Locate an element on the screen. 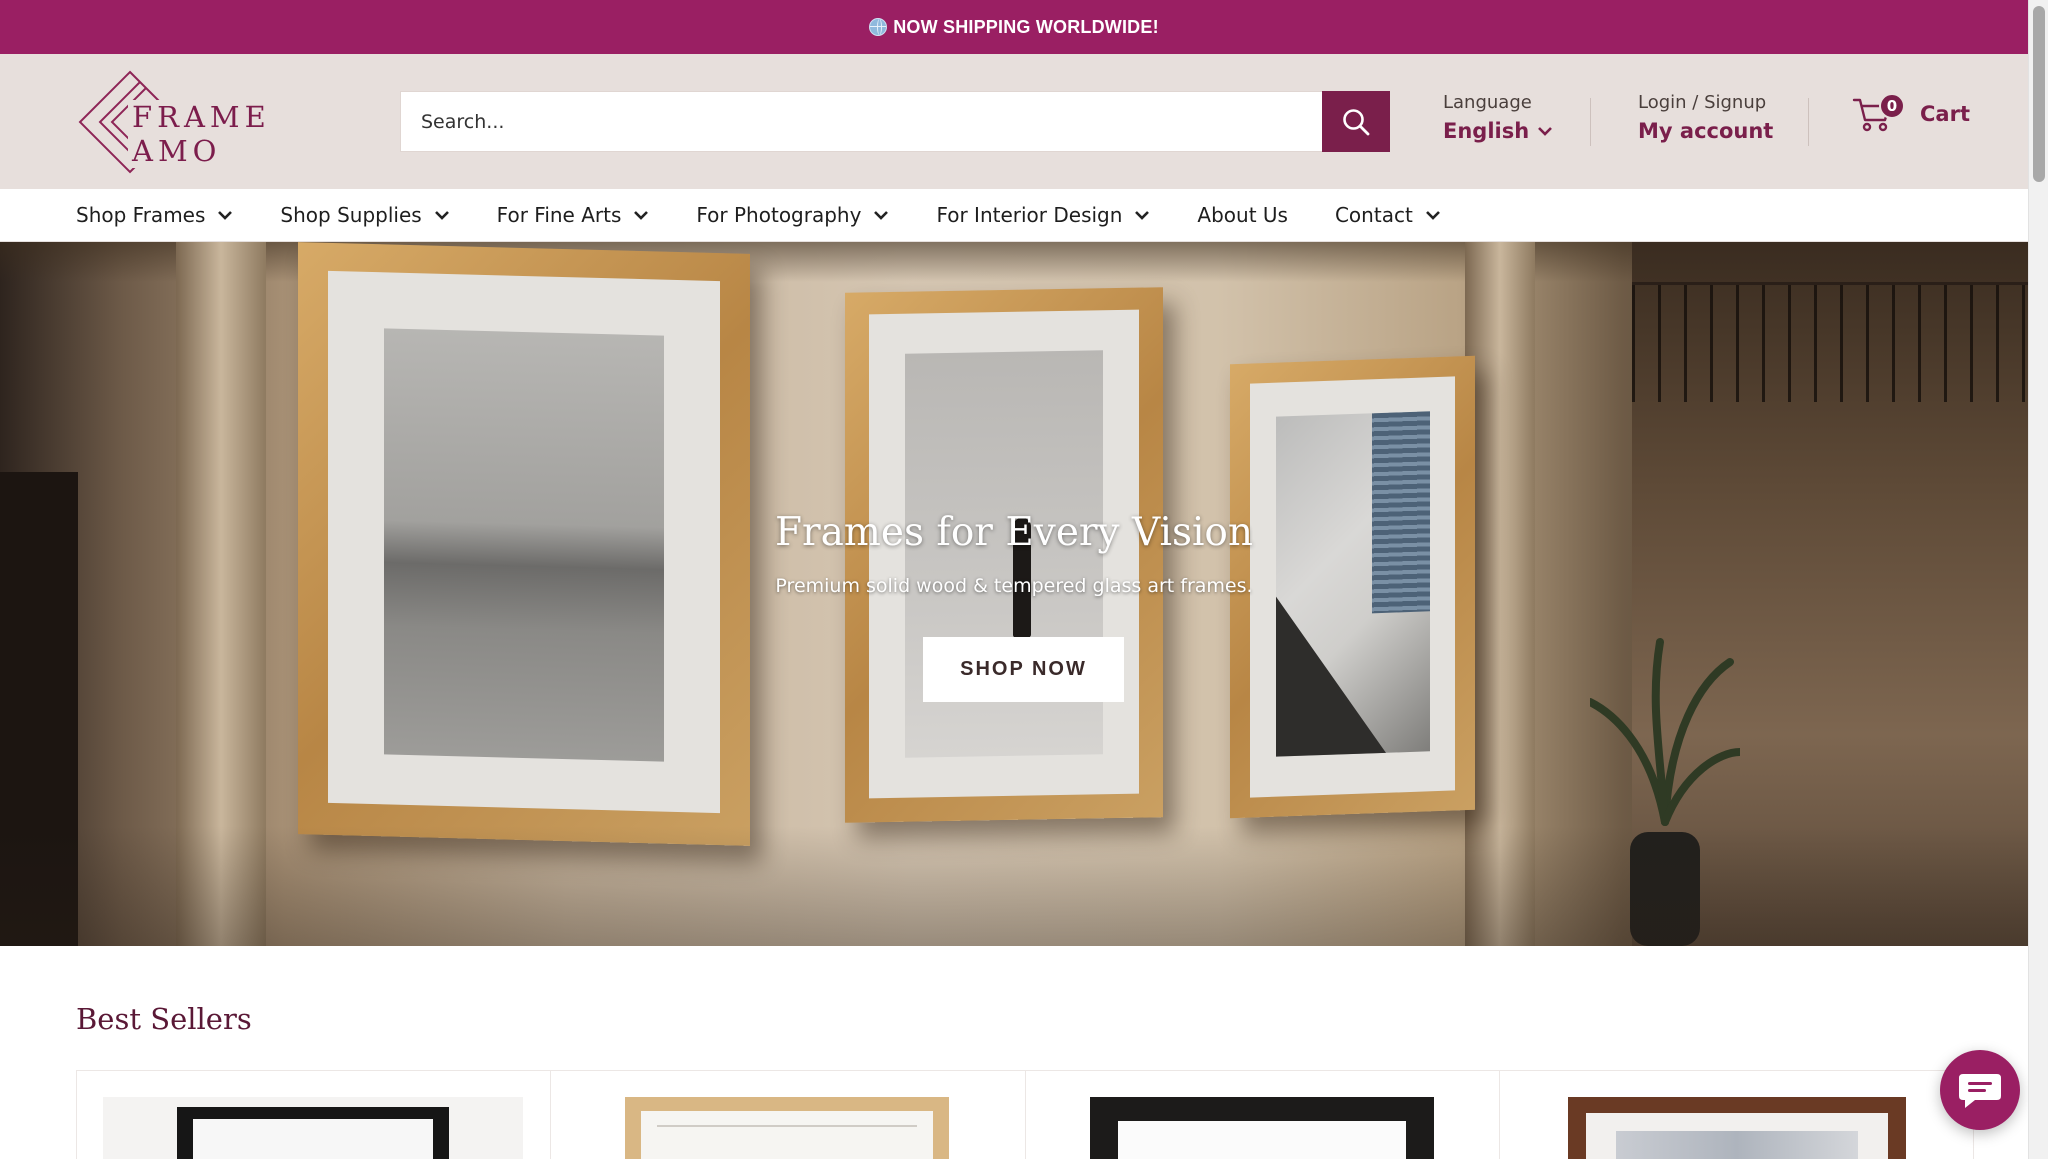  nav-item-shop-supplies: Shop Supplies is located at coordinates (364, 215).